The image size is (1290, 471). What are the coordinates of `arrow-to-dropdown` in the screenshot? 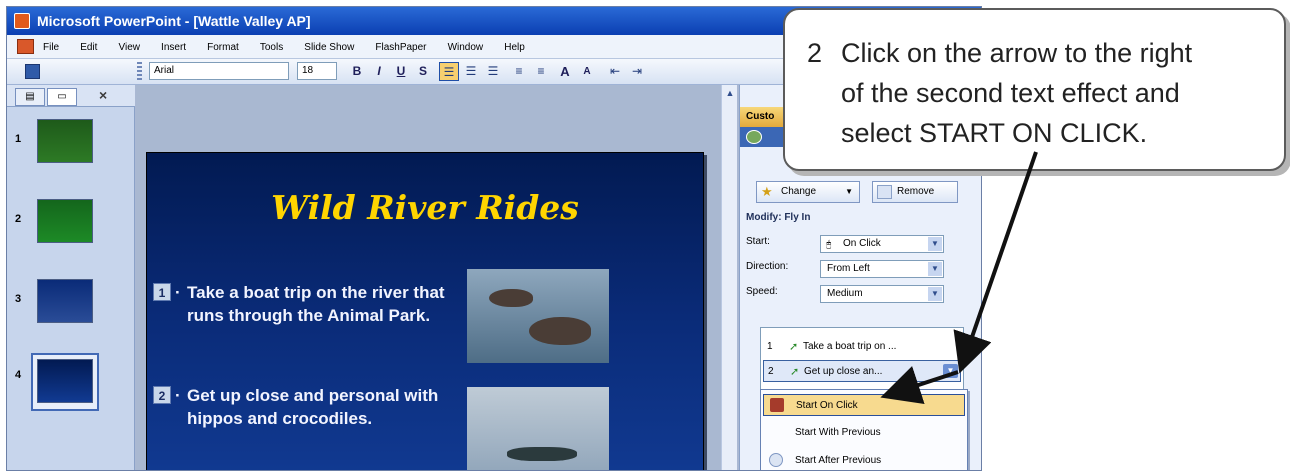 It's located at (995, 262).